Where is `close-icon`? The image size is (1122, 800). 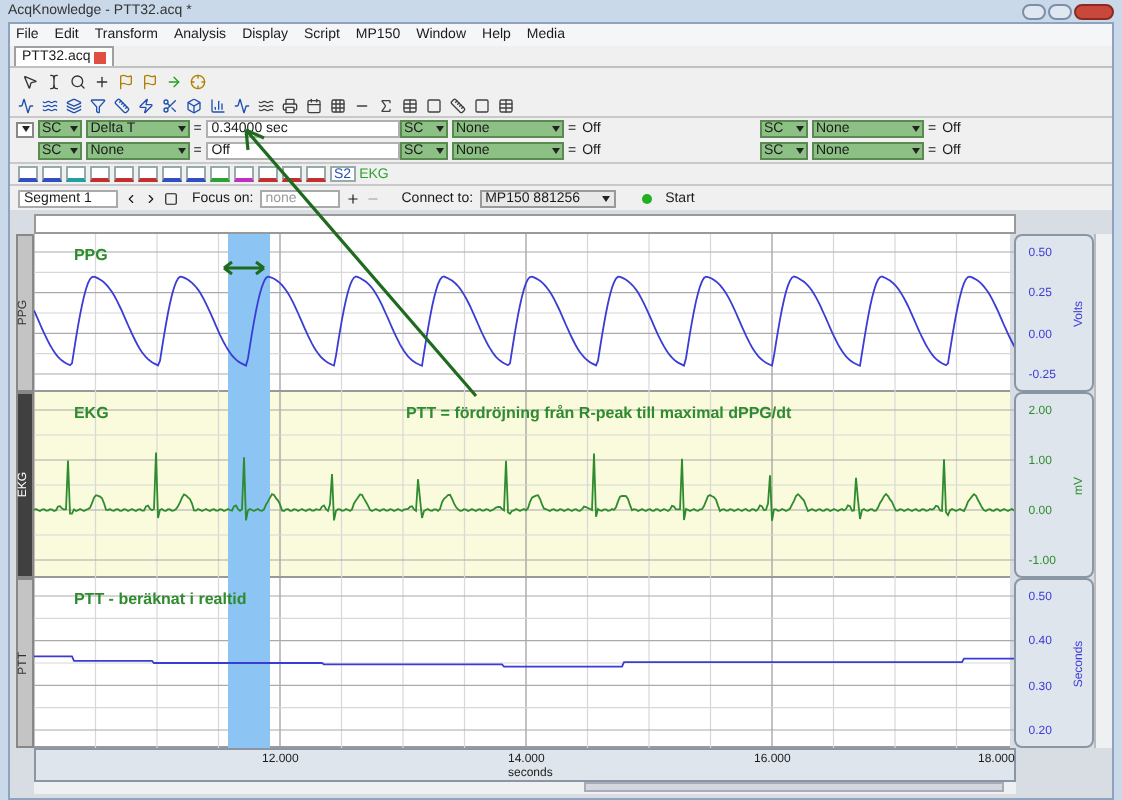 close-icon is located at coordinates (100, 57).